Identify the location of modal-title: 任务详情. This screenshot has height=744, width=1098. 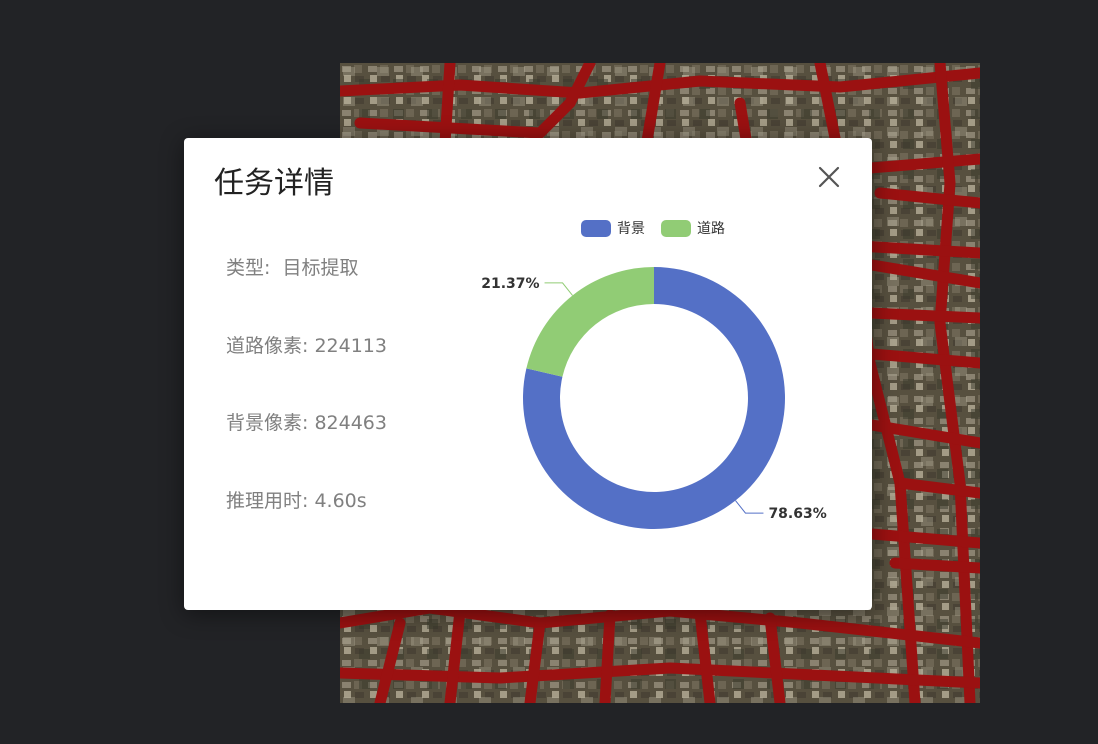
(274, 183).